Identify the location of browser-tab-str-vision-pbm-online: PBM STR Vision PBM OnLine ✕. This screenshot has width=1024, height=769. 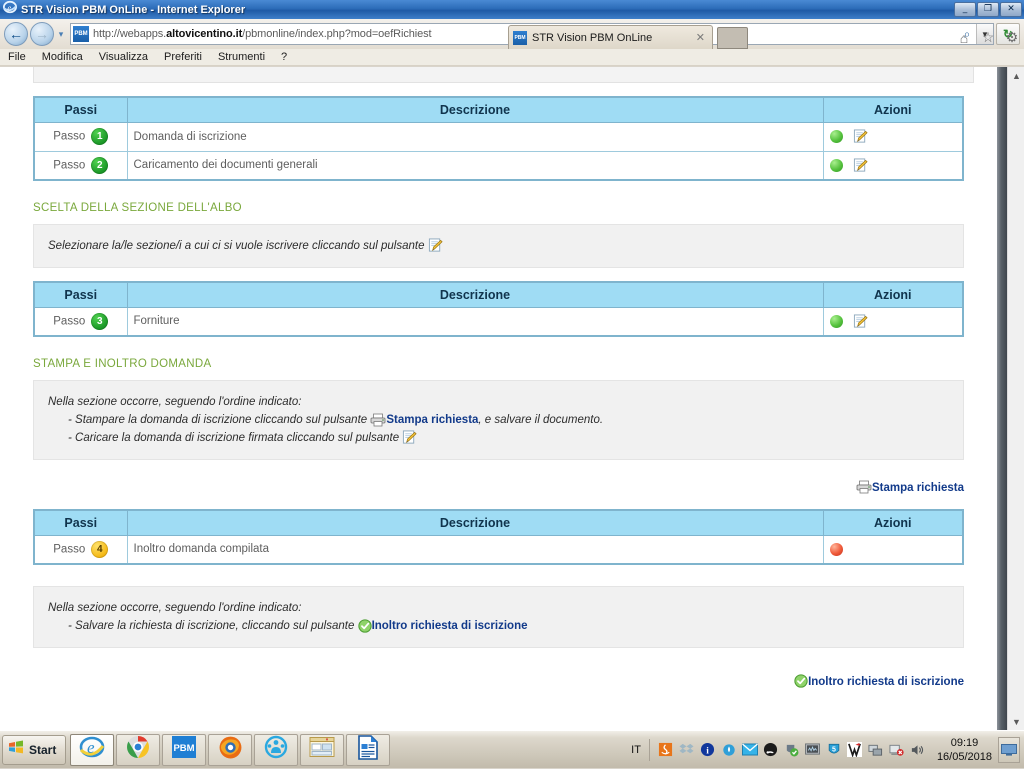
(610, 37).